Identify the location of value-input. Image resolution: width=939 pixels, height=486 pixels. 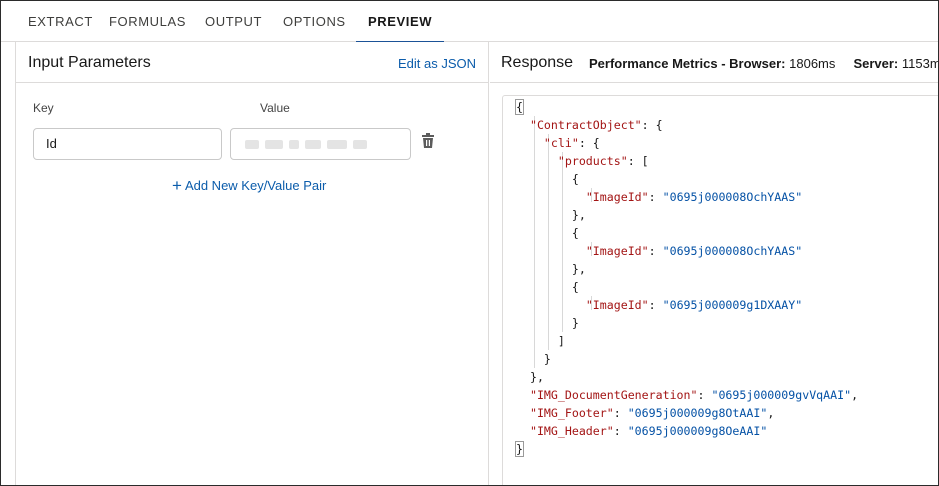
(320, 144).